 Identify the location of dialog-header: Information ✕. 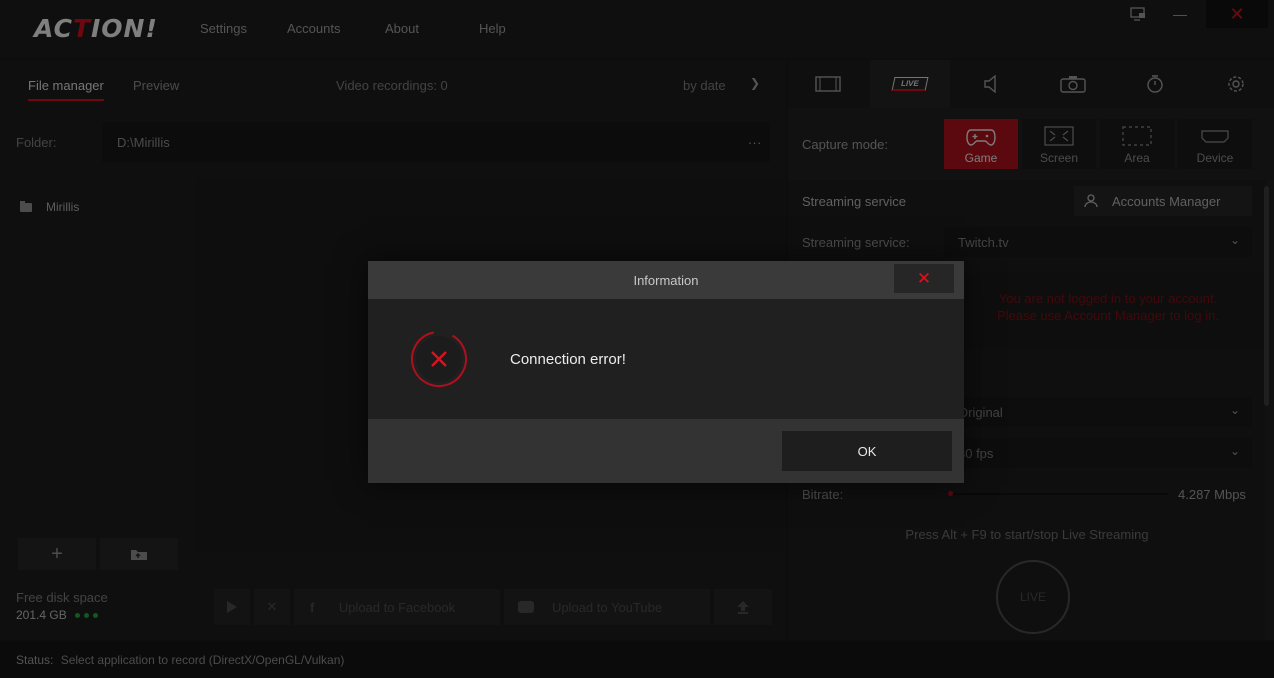
(666, 280).